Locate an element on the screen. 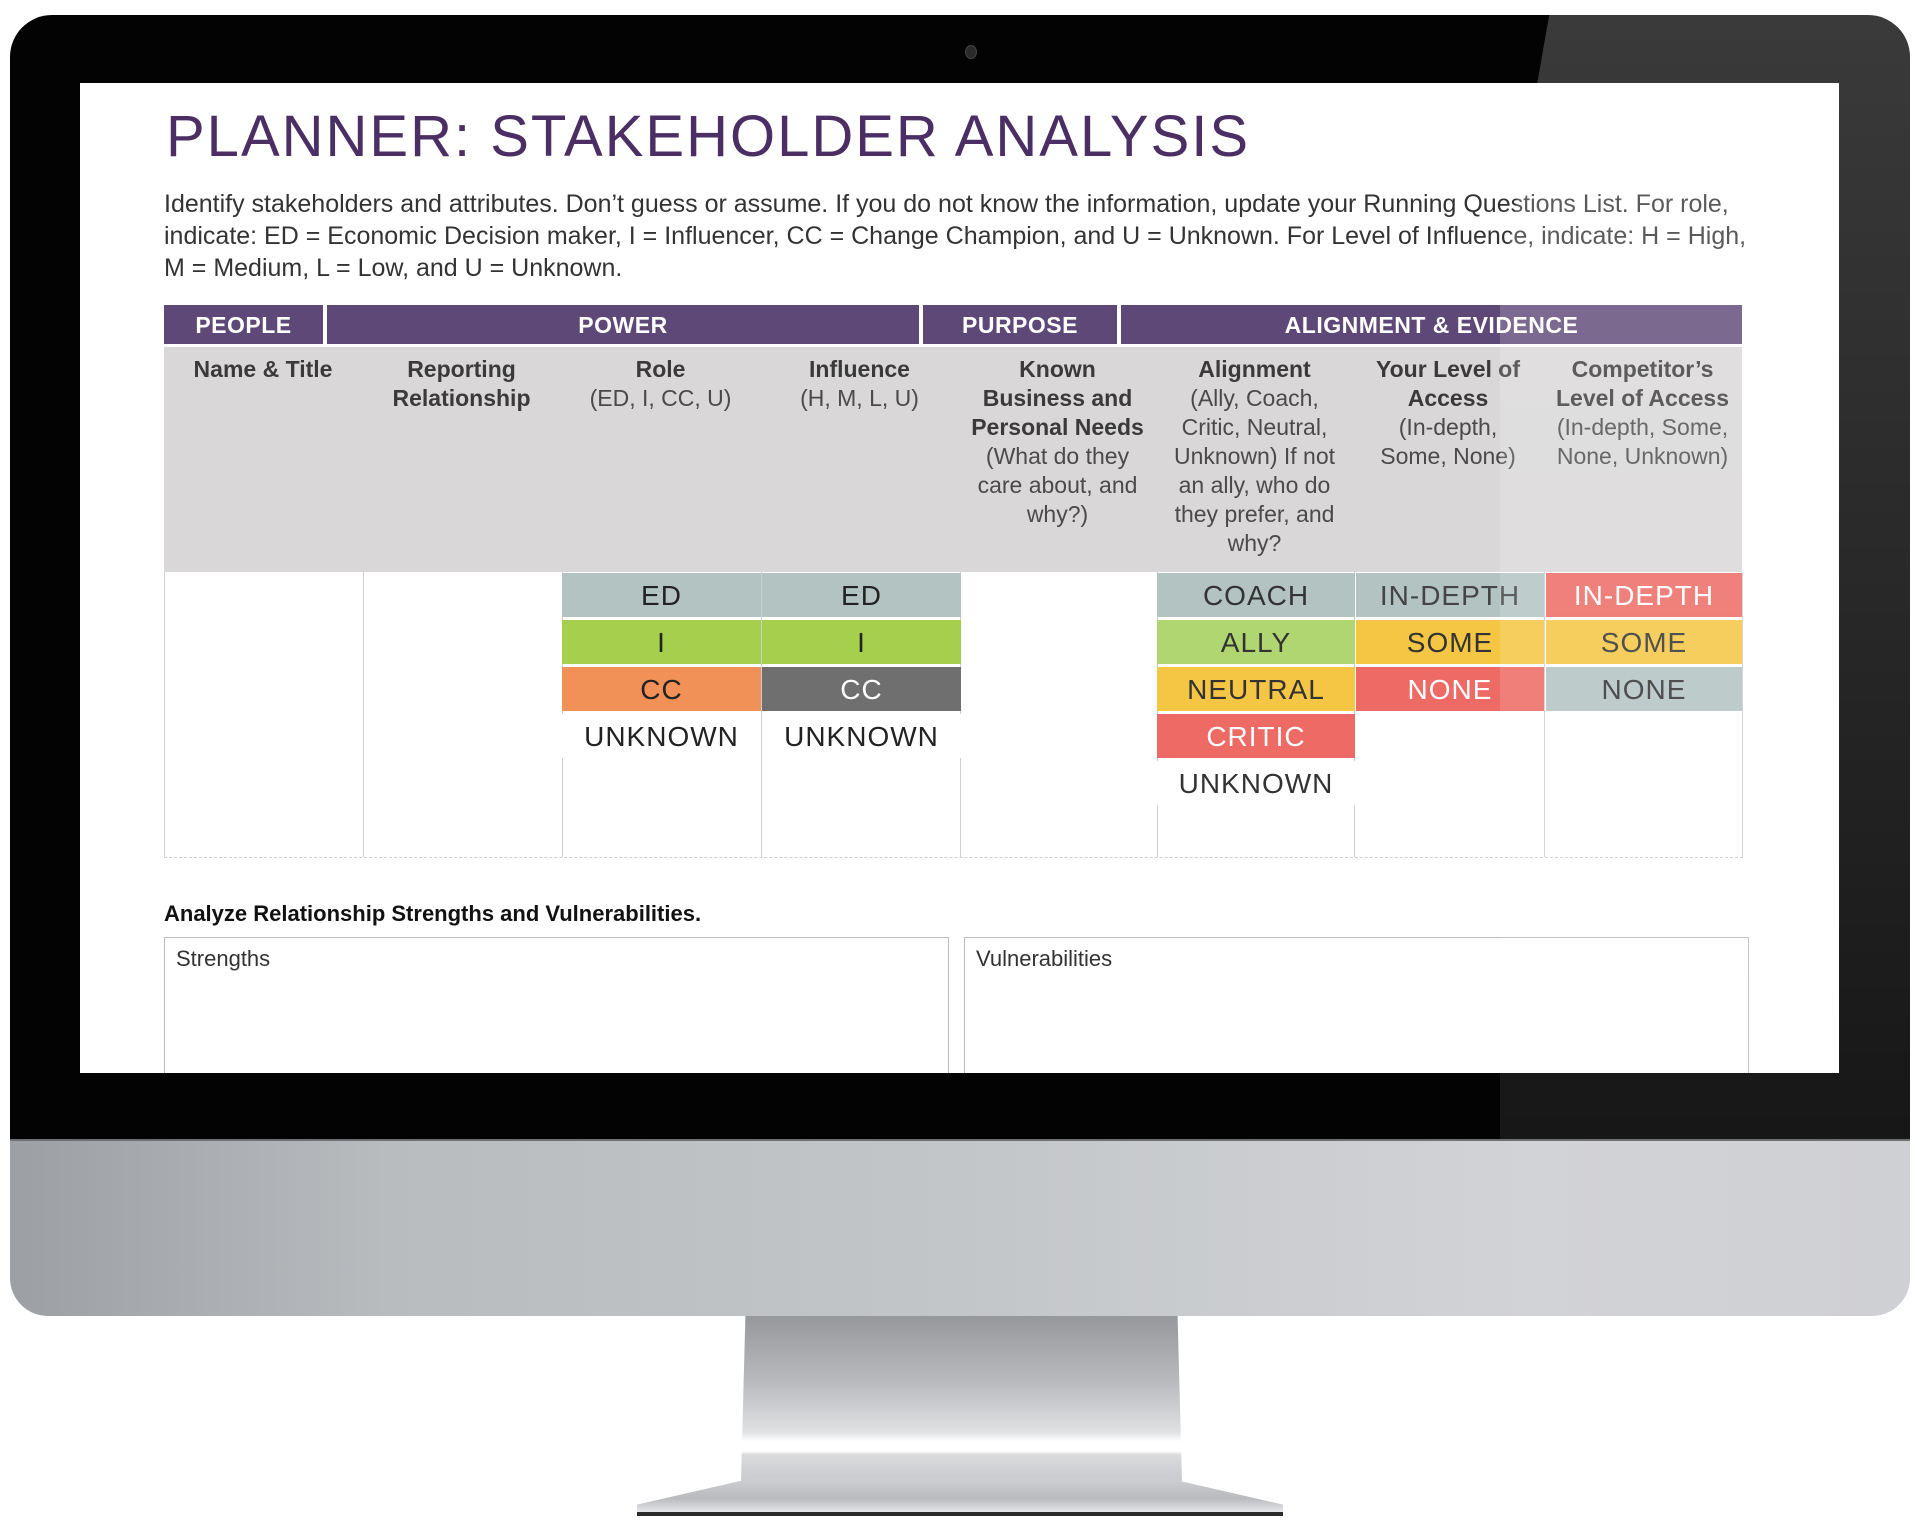 The height and width of the screenshot is (1536, 1920). role-options: ED I CC UNKNOWN is located at coordinates (661, 667).